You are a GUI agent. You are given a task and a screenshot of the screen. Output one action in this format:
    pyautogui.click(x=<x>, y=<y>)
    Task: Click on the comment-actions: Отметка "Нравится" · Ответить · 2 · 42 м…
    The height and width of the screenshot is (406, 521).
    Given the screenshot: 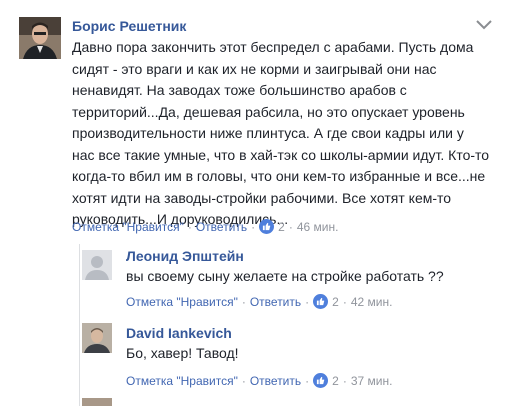 What is the action you would take?
    pyautogui.click(x=259, y=301)
    